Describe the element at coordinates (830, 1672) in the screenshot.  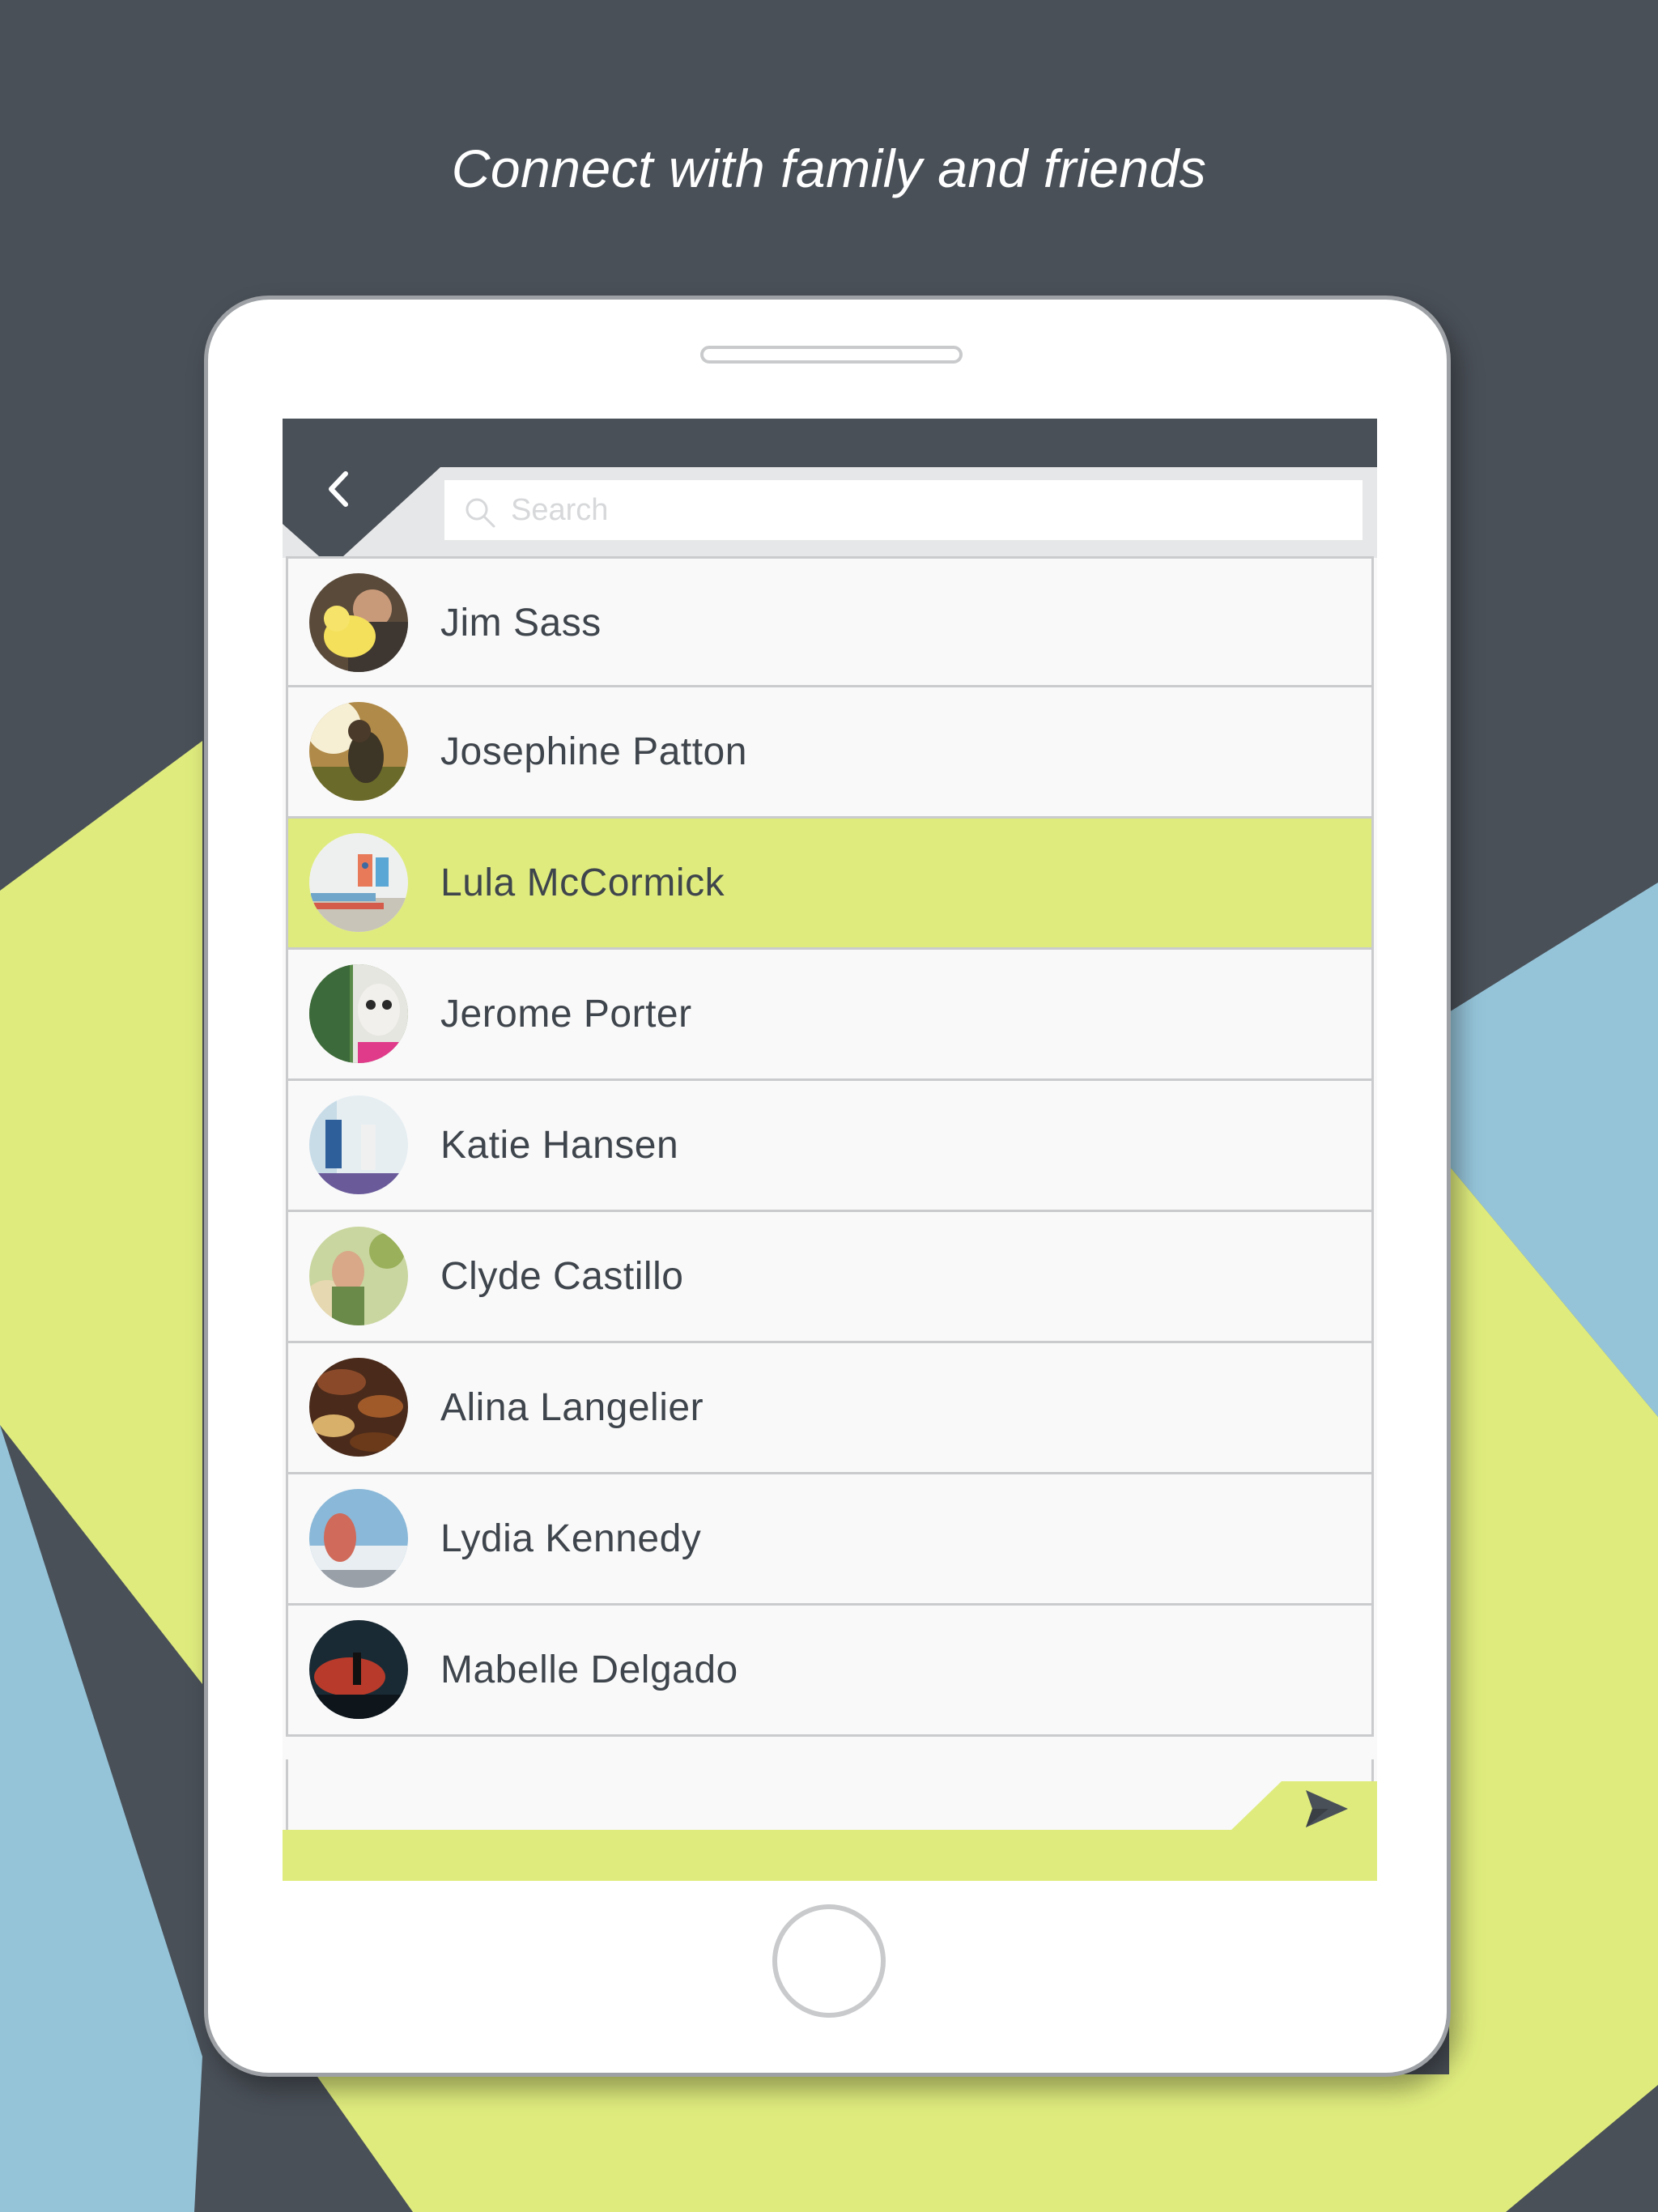
I see `contact-row: Mabelle Delgado` at that location.